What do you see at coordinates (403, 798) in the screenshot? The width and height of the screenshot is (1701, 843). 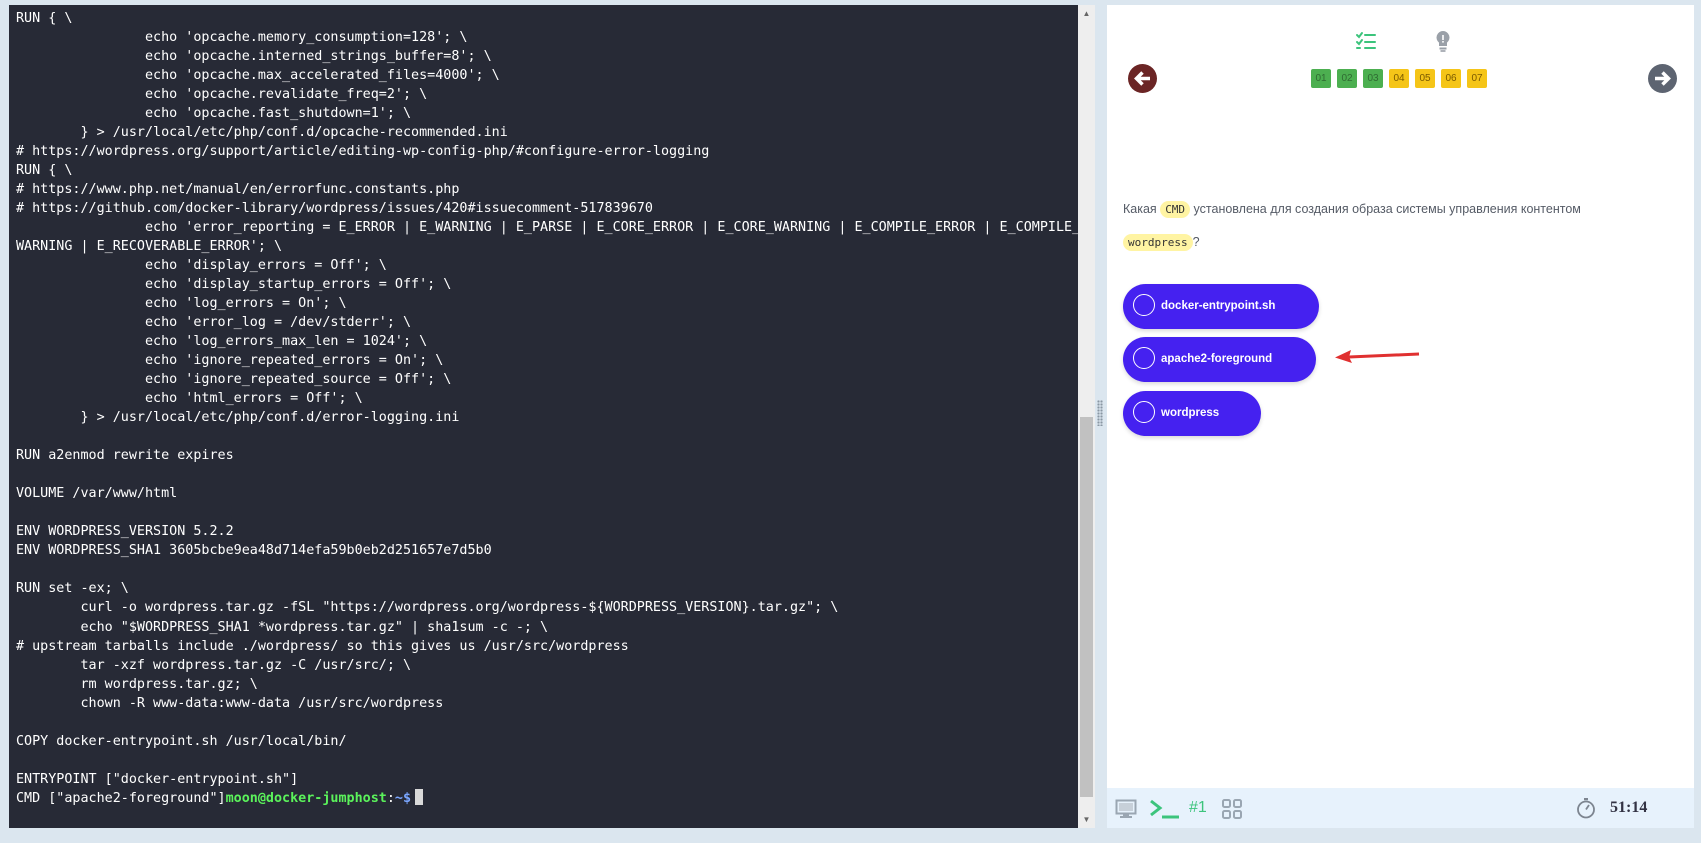 I see `prompt-path: ~$` at bounding box center [403, 798].